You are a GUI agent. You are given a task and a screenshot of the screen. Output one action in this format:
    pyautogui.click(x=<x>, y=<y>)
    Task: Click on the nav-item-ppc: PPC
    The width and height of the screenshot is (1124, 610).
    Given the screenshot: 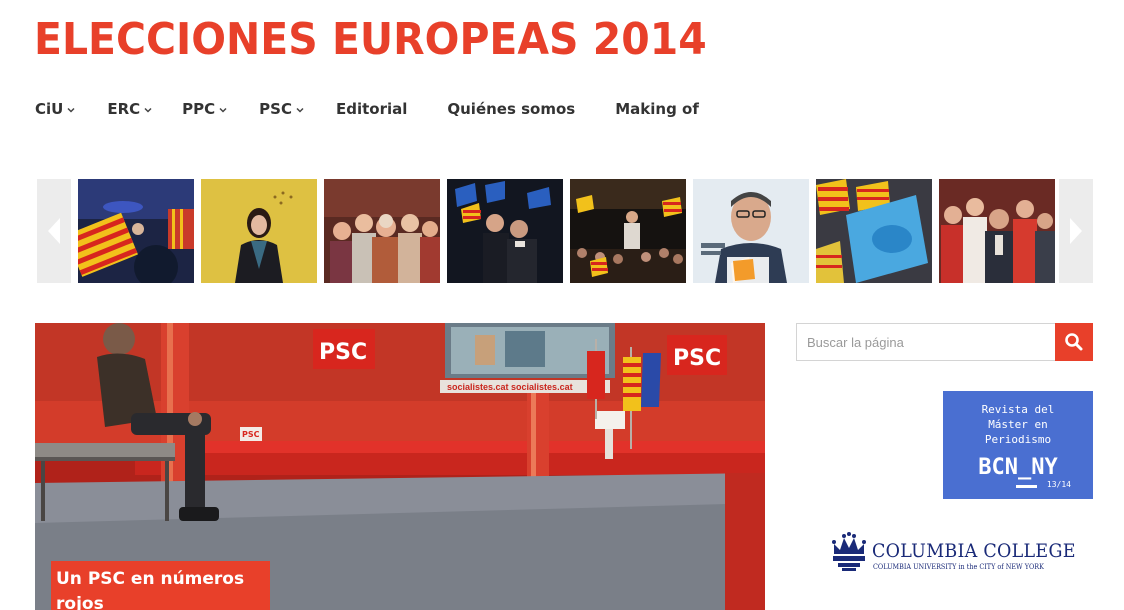 What is the action you would take?
    pyautogui.click(x=205, y=109)
    